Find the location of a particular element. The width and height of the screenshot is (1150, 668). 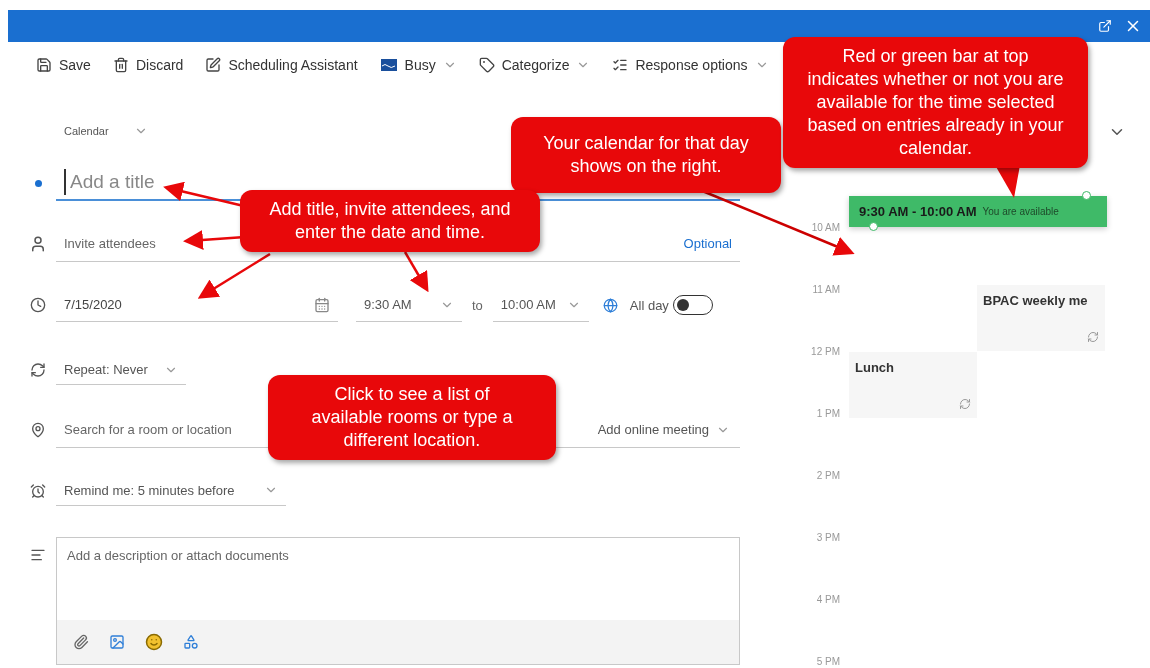

pen-icon is located at coordinates (213, 65).